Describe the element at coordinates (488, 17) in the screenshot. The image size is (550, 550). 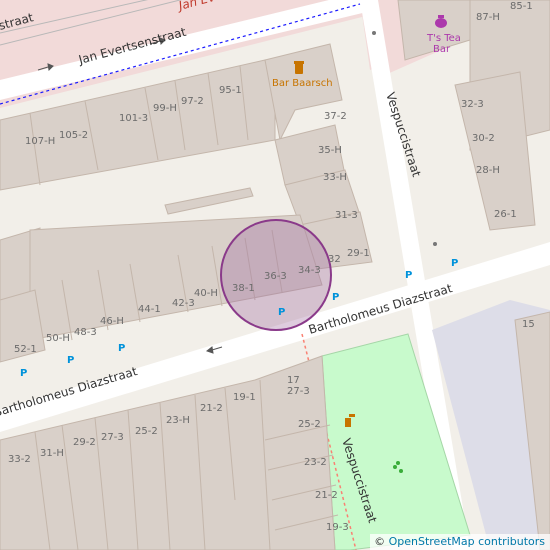
I see `house-number: 87-H` at that location.